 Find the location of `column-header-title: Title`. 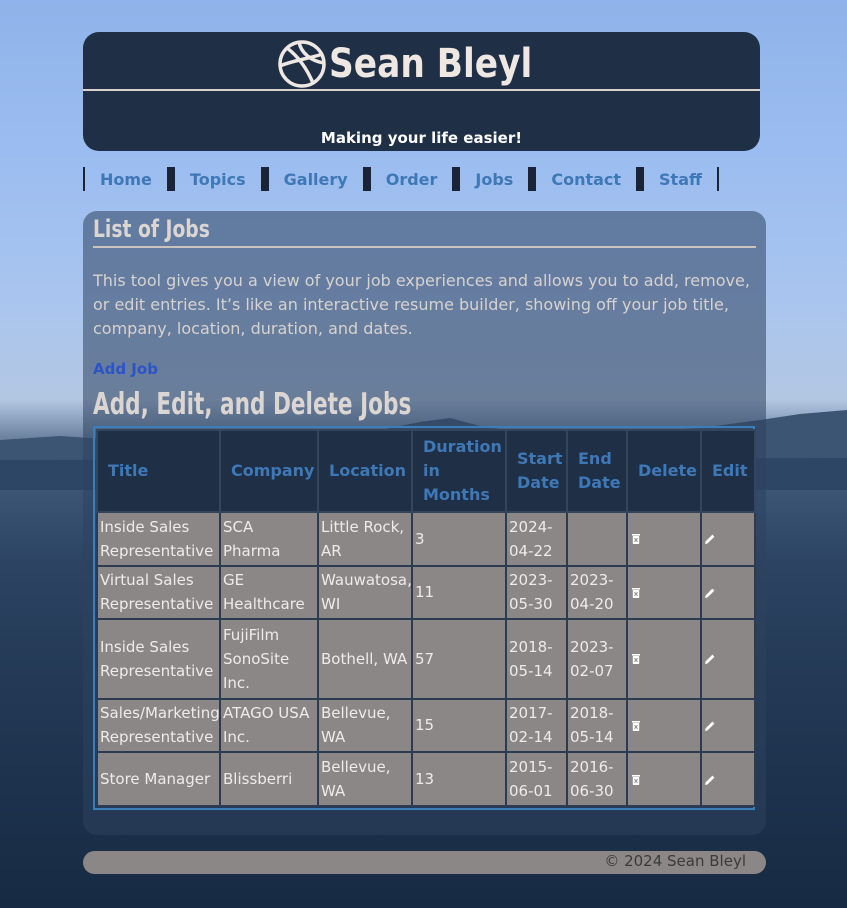

column-header-title: Title is located at coordinates (158, 471).